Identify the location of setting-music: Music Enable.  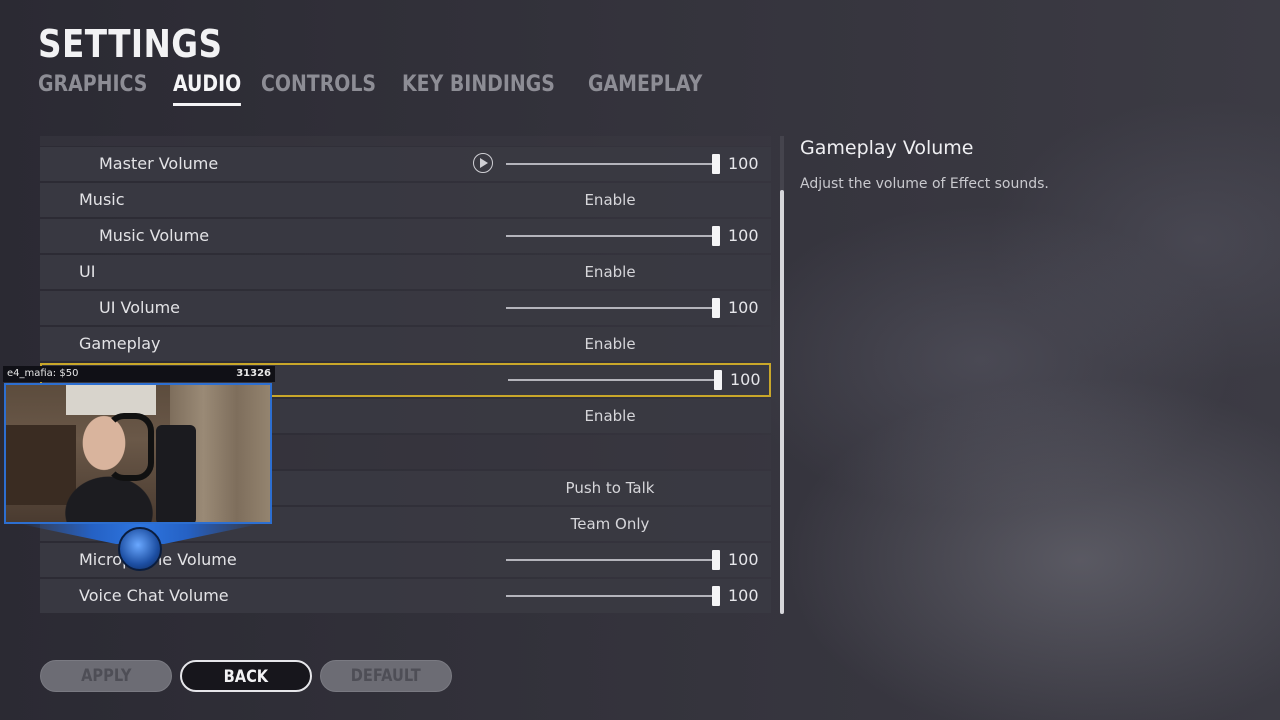
(405, 200).